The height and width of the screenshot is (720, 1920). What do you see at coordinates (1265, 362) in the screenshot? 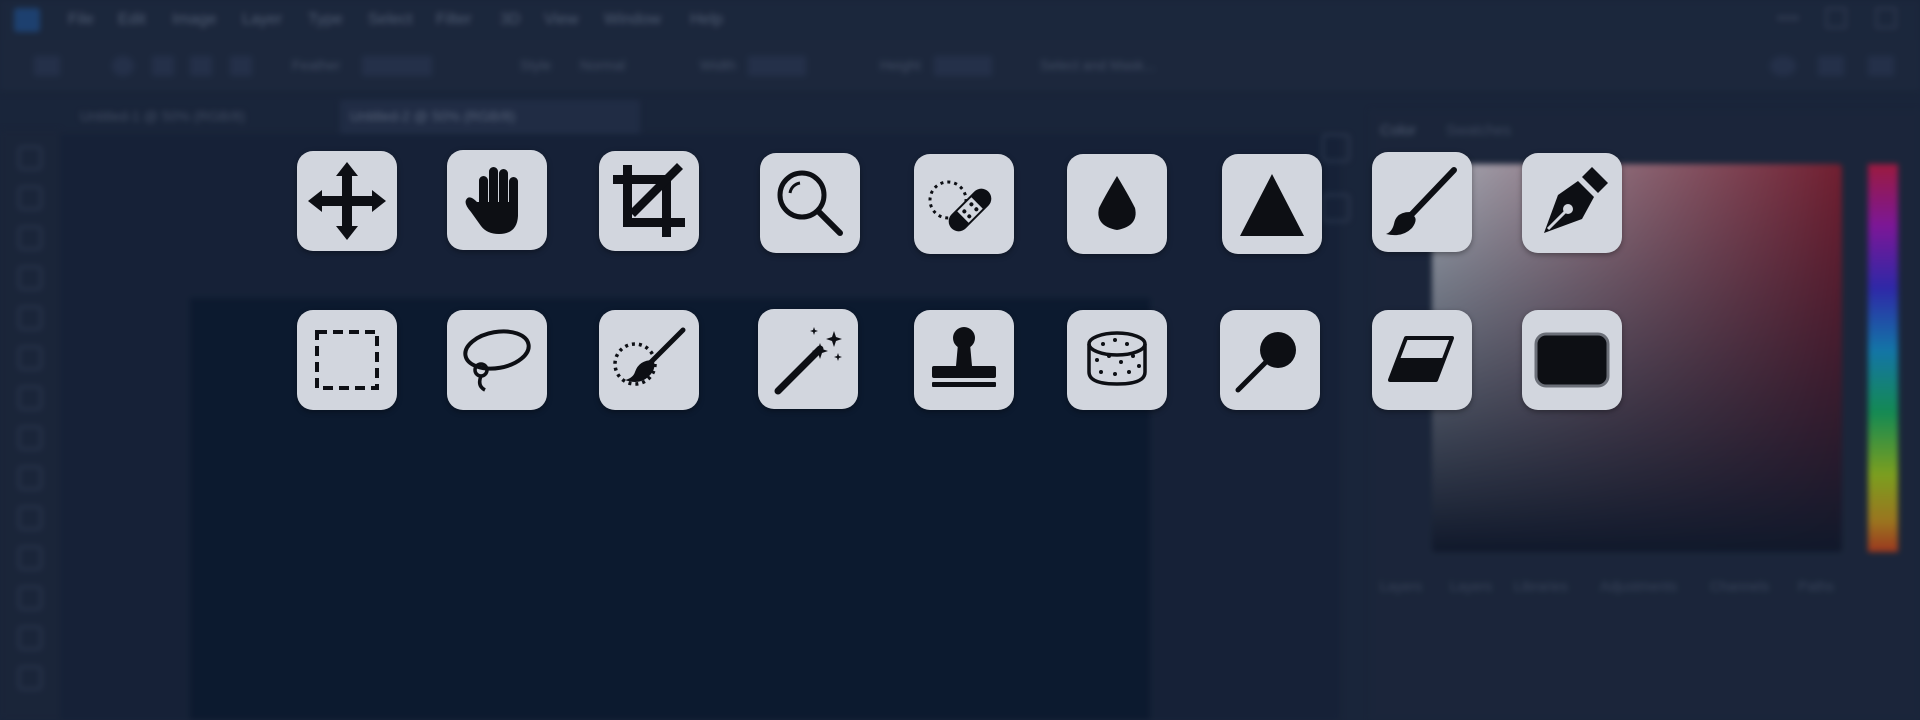
I see `dodge-icon` at bounding box center [1265, 362].